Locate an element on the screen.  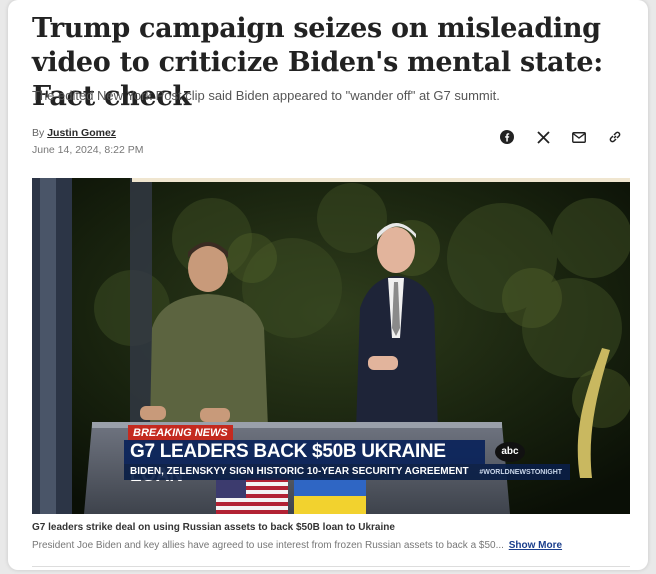
publish-date: June 14, 2024, 8:22 PM is located at coordinates (88, 150).